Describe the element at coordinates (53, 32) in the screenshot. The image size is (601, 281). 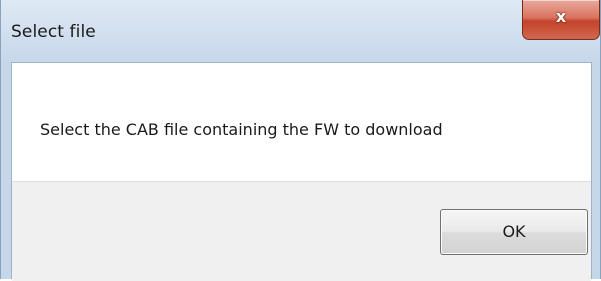
I see `window-title: Select file` at that location.